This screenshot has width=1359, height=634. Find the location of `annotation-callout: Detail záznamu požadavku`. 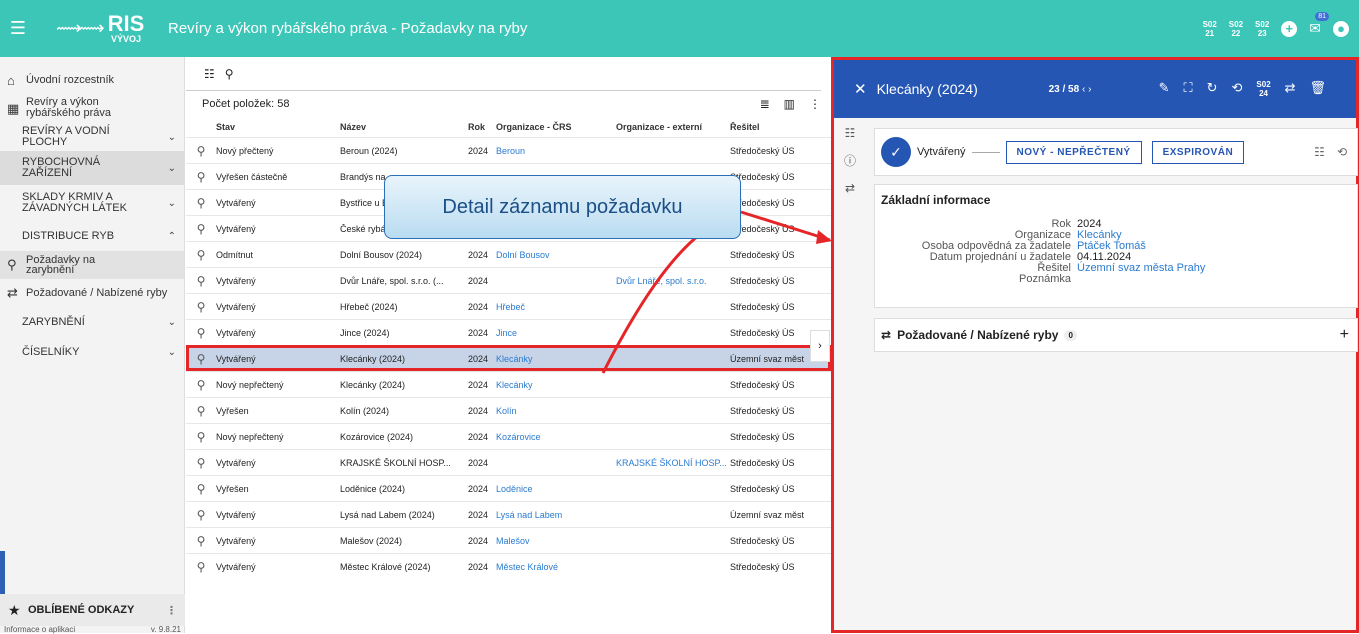

annotation-callout: Detail záznamu požadavku is located at coordinates (562, 207).